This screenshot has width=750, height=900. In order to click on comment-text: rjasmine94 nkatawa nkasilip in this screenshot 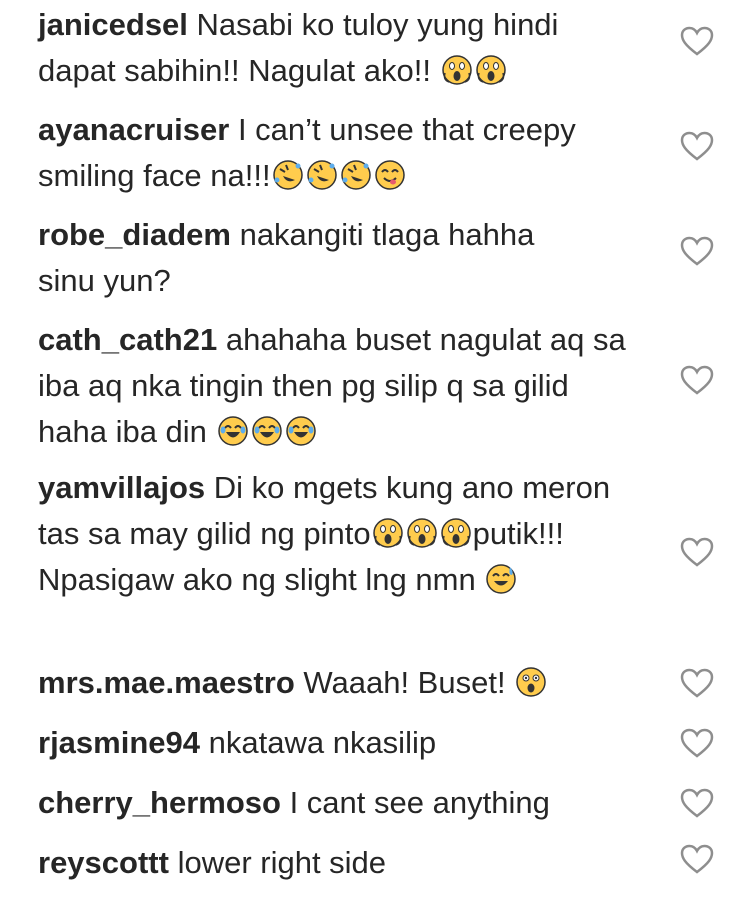, I will do `click(338, 743)`.